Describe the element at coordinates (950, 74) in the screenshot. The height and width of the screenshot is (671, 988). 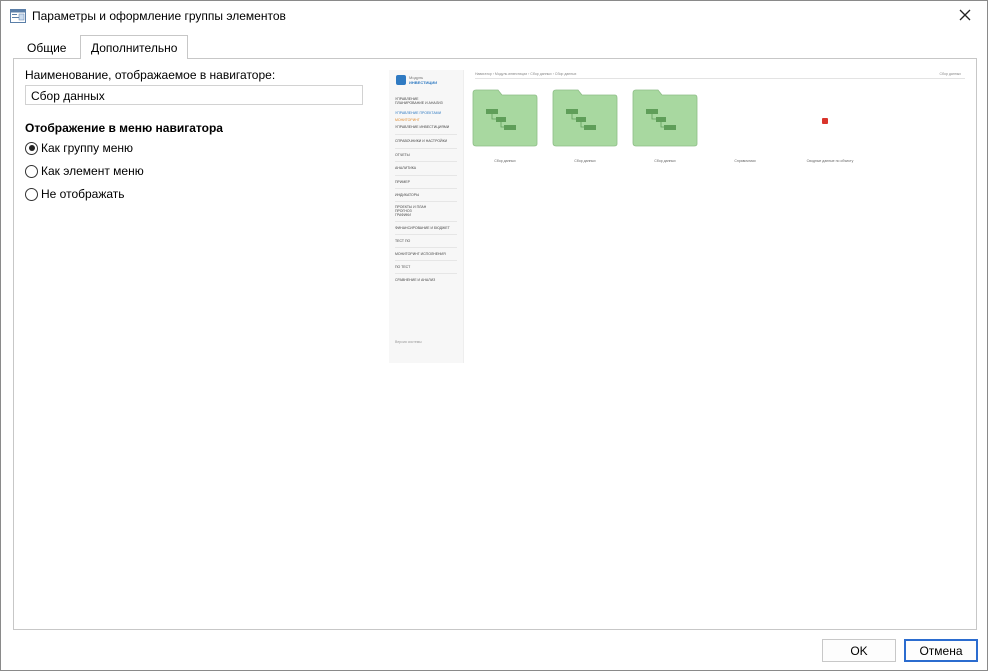
I see `preview-top-right: Сбор данных` at that location.